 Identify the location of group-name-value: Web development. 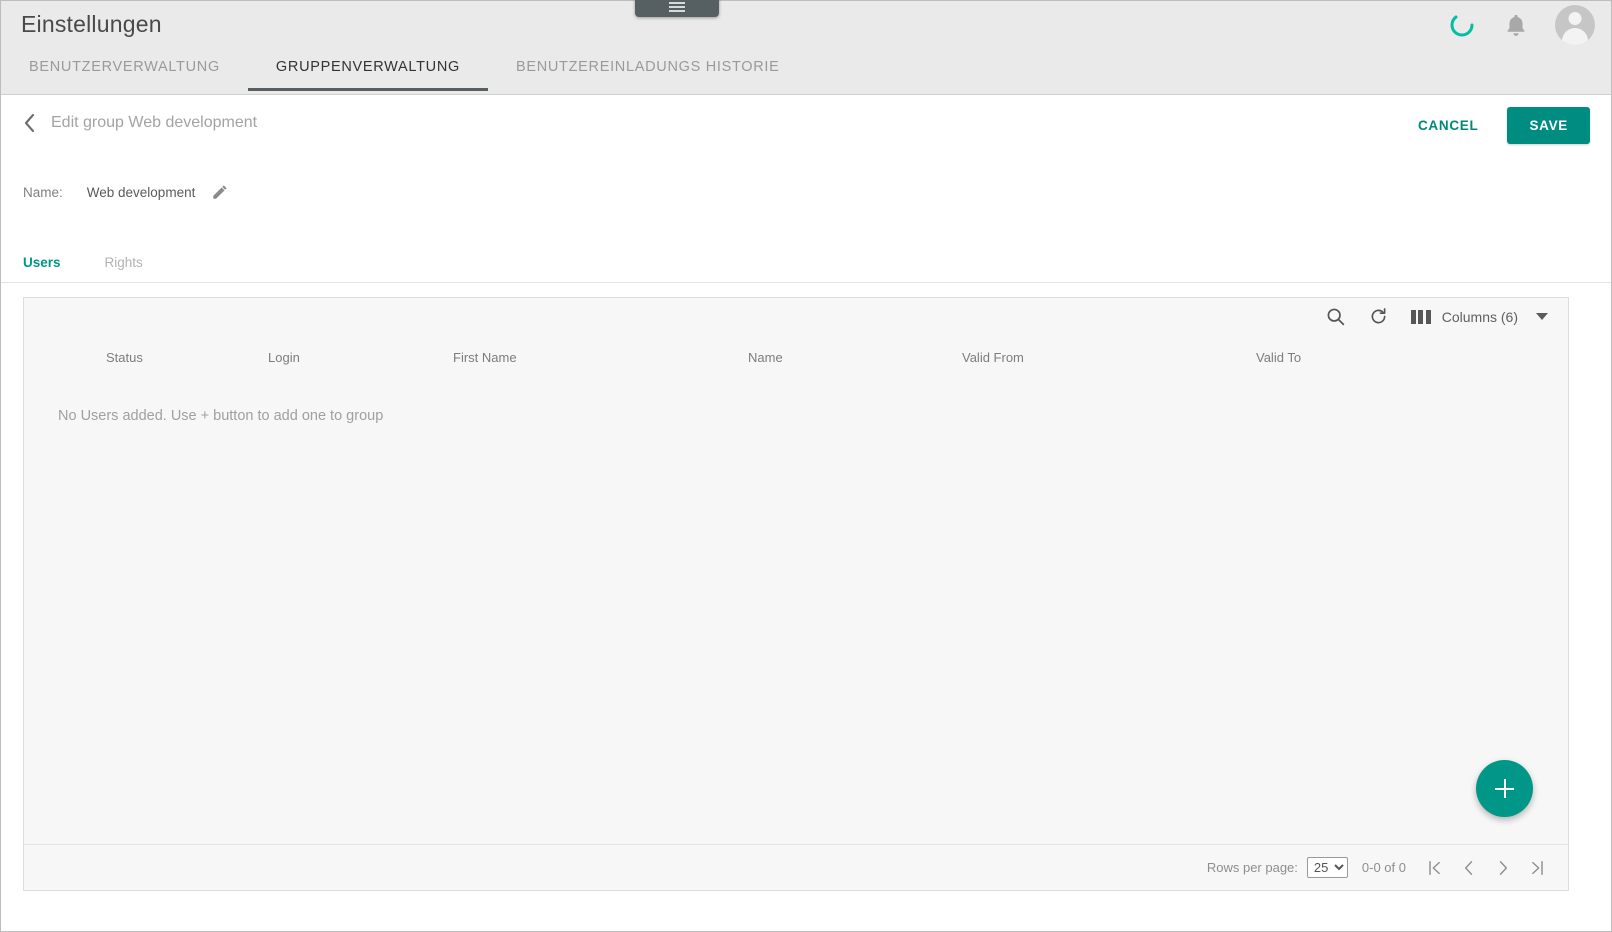
(141, 192).